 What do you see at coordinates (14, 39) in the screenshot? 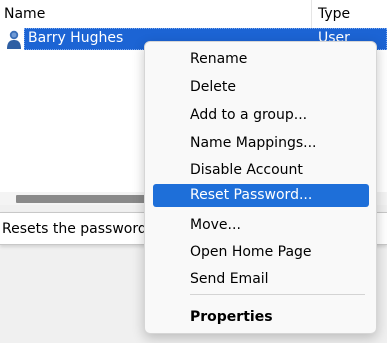
I see `user-icon` at bounding box center [14, 39].